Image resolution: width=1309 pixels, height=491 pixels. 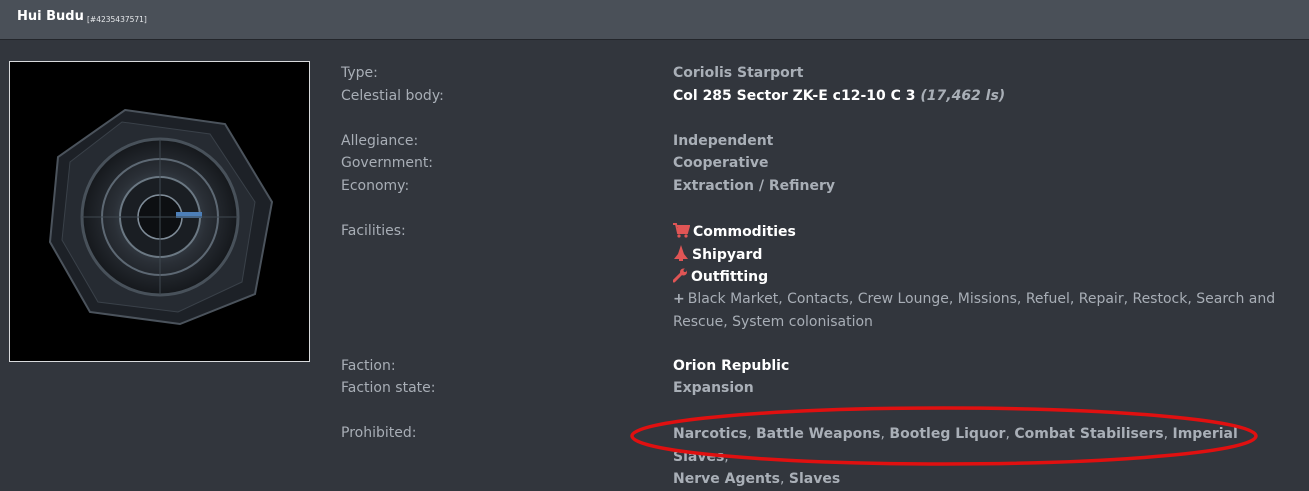 I want to click on facilities-label: Facilities:, so click(x=373, y=231).